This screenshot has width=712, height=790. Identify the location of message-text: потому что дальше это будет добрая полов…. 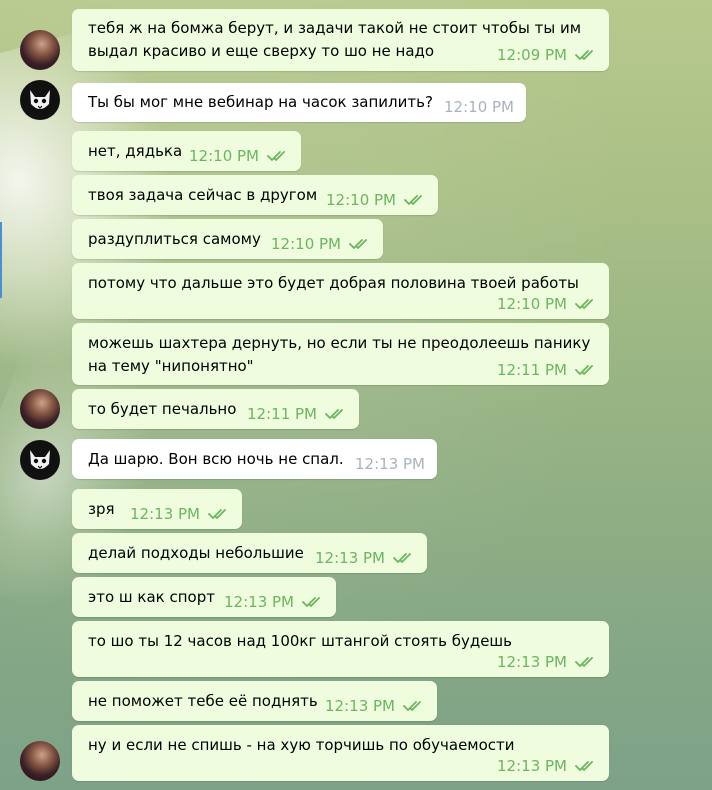
(333, 283).